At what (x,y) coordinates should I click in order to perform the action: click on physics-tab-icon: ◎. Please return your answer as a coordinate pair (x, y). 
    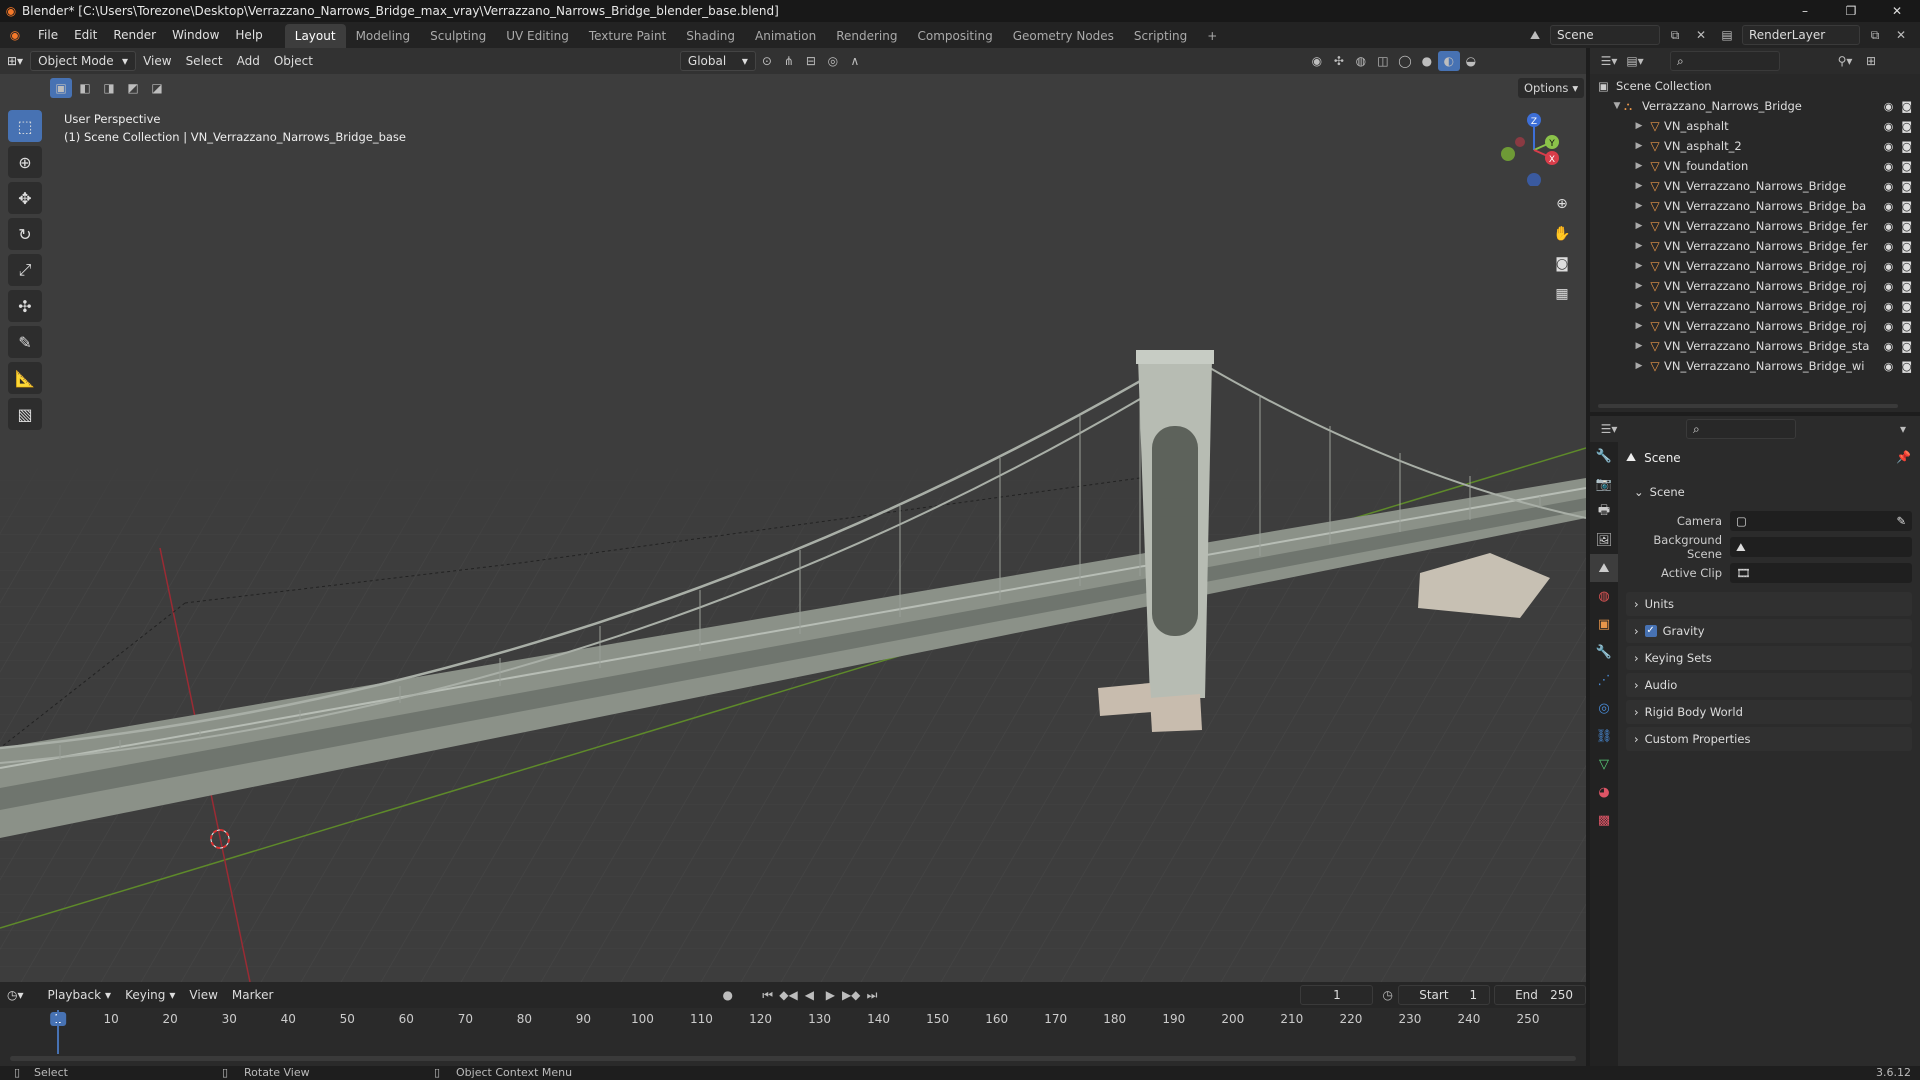
    Looking at the image, I should click on (1604, 708).